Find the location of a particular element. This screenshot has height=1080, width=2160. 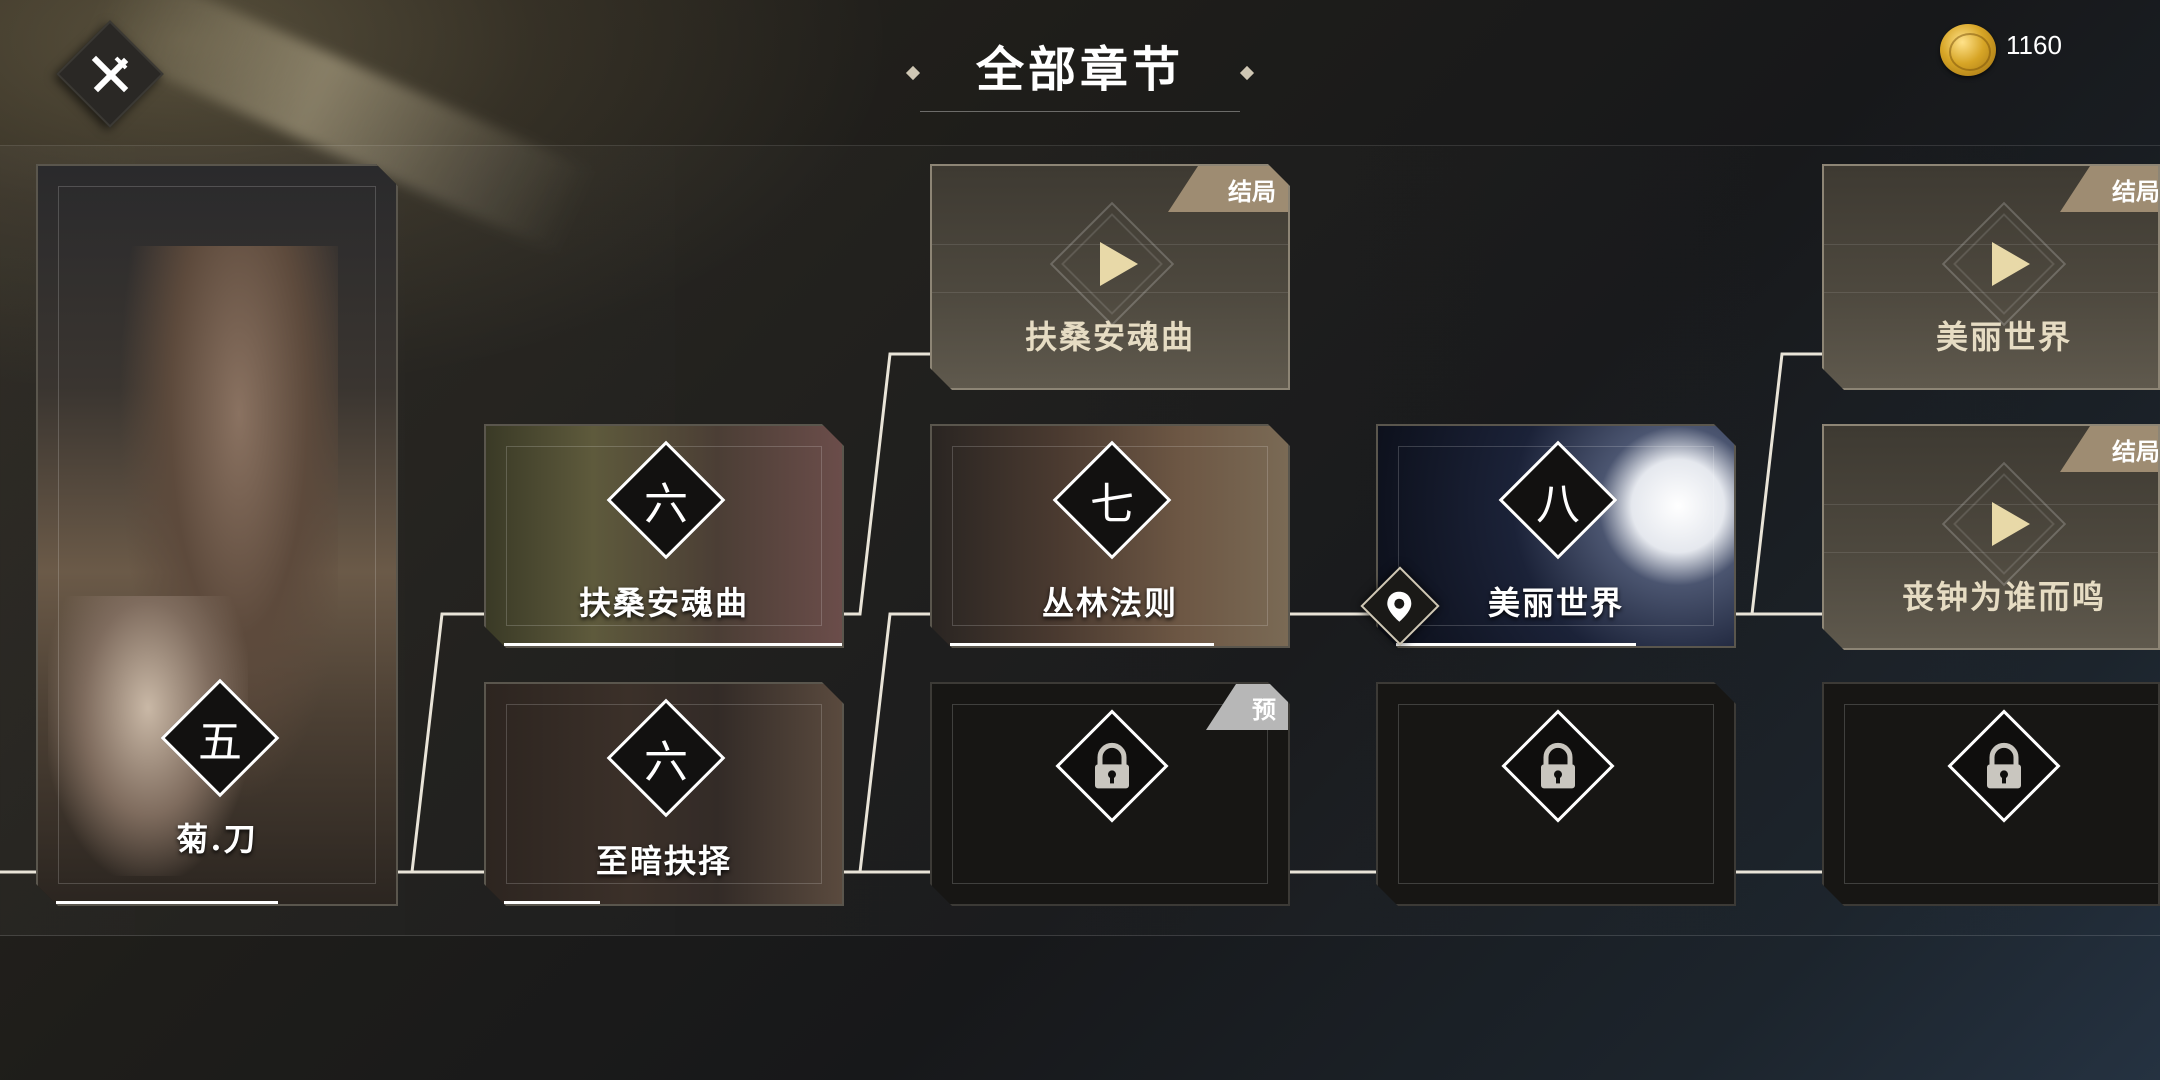

close-button is located at coordinates (110, 74).